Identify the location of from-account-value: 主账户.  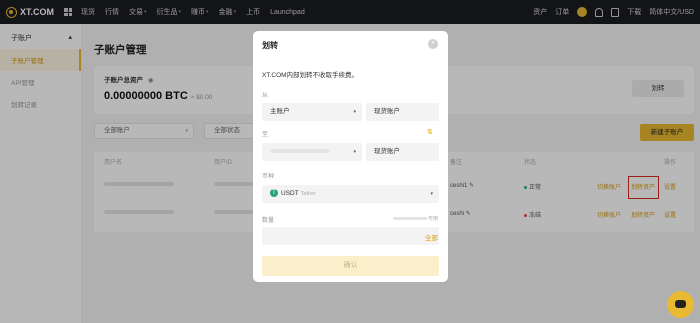
(280, 111).